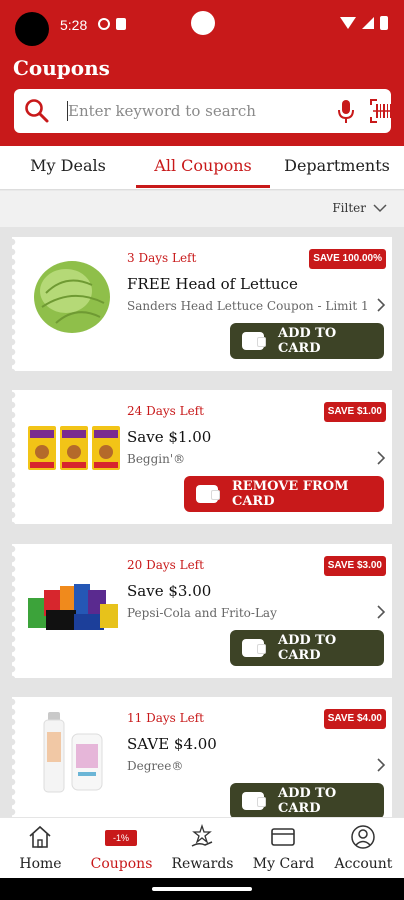  Describe the element at coordinates (212, 284) in the screenshot. I see `coupon-title: FREE Head of Lettuce` at that location.